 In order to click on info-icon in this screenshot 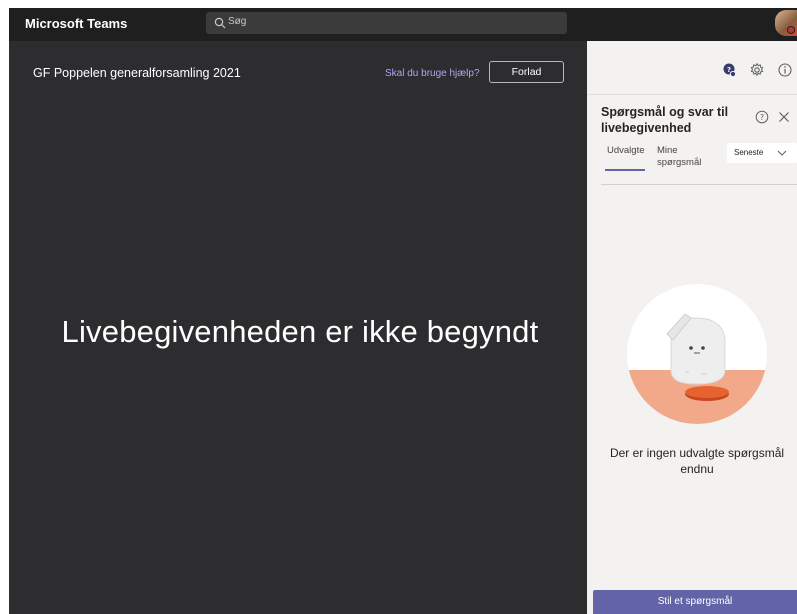, I will do `click(785, 70)`.